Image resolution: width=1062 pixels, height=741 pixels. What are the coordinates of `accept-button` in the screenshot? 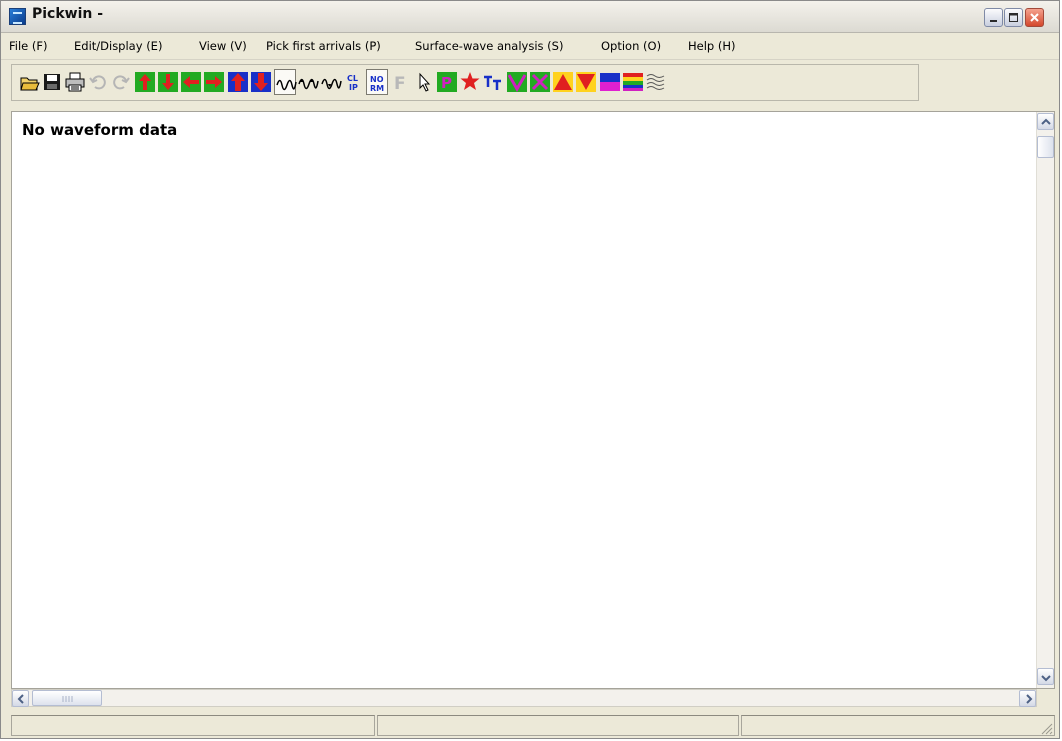 It's located at (517, 82).